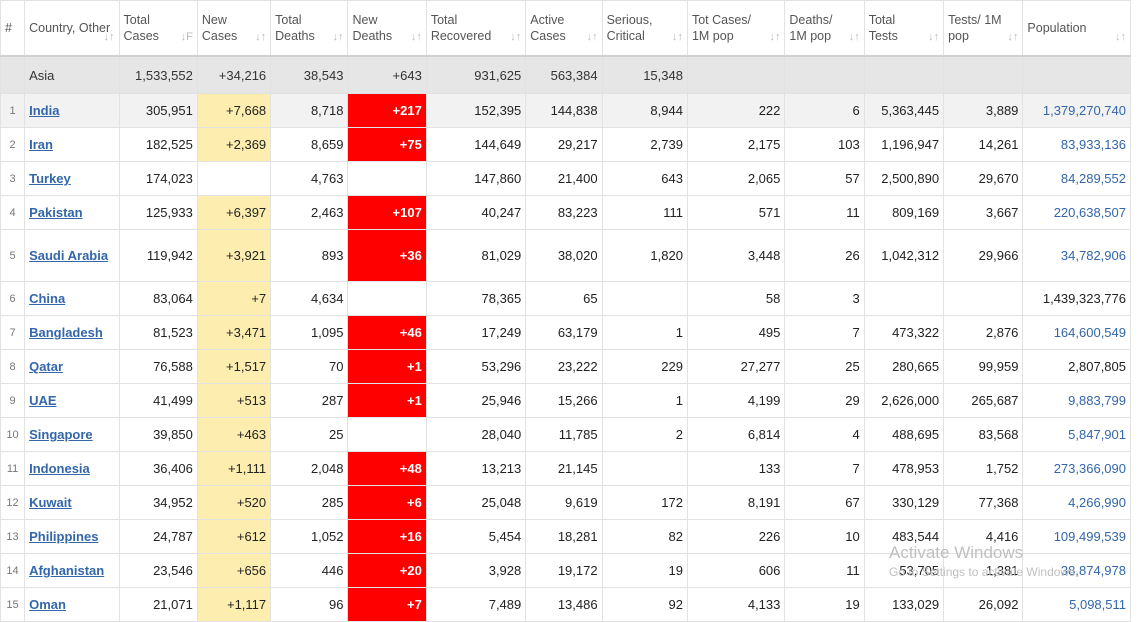  What do you see at coordinates (55, 212) in the screenshot?
I see `country-link: Pakistan` at bounding box center [55, 212].